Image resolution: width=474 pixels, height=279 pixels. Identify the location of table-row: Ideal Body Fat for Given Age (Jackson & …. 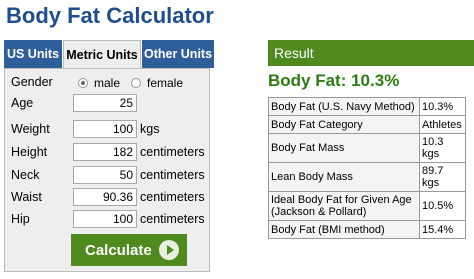
(367, 206).